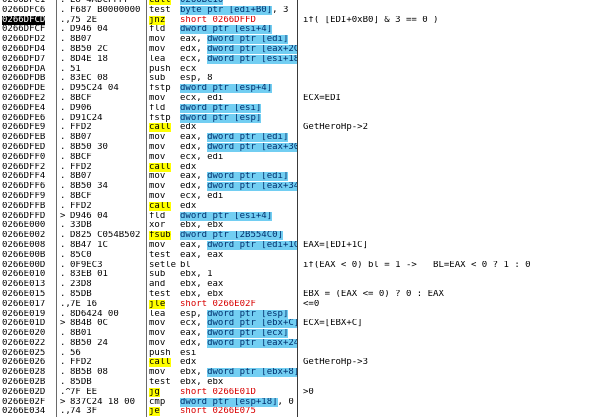 This screenshot has height=418, width=600. Describe the element at coordinates (252, 373) in the screenshot. I see `memory-operand: dword ptr [ebx+8]` at that location.